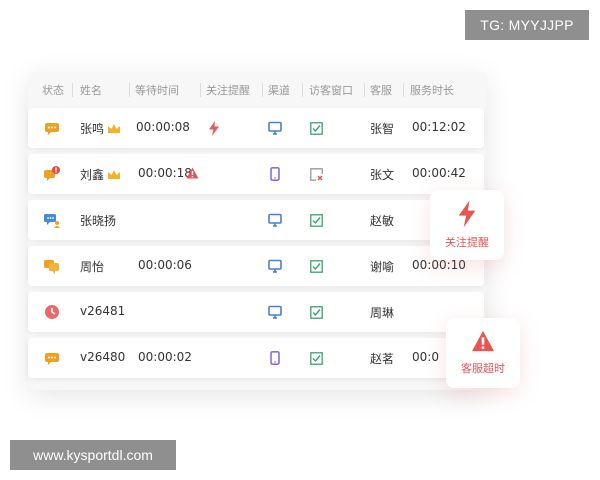  Describe the element at coordinates (382, 267) in the screenshot. I see `agent-name: 谢喻` at that location.